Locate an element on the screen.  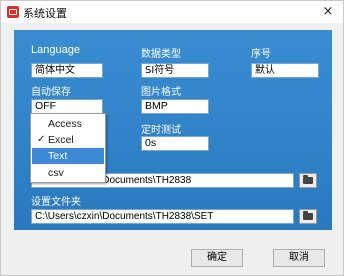
format-dropdown-list: Access ✓ Excel Text csv is located at coordinates (68, 148).